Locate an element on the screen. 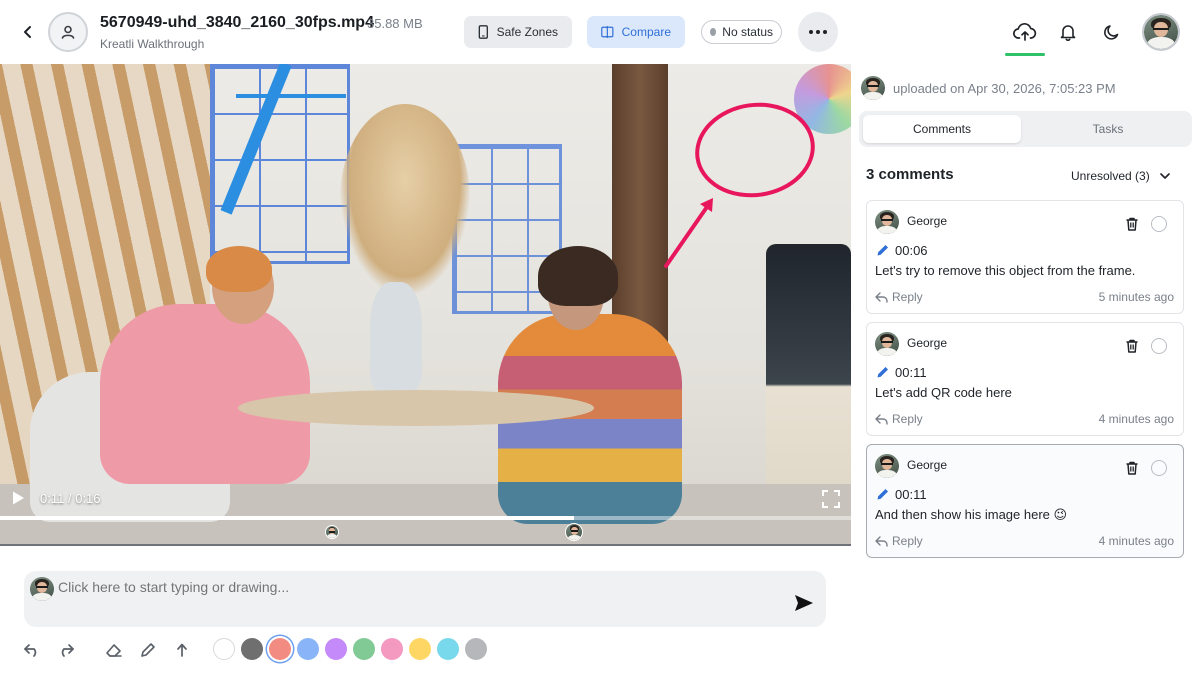 The image size is (1200, 675). comment-text: And then show his image here 😉 is located at coordinates (971, 514).